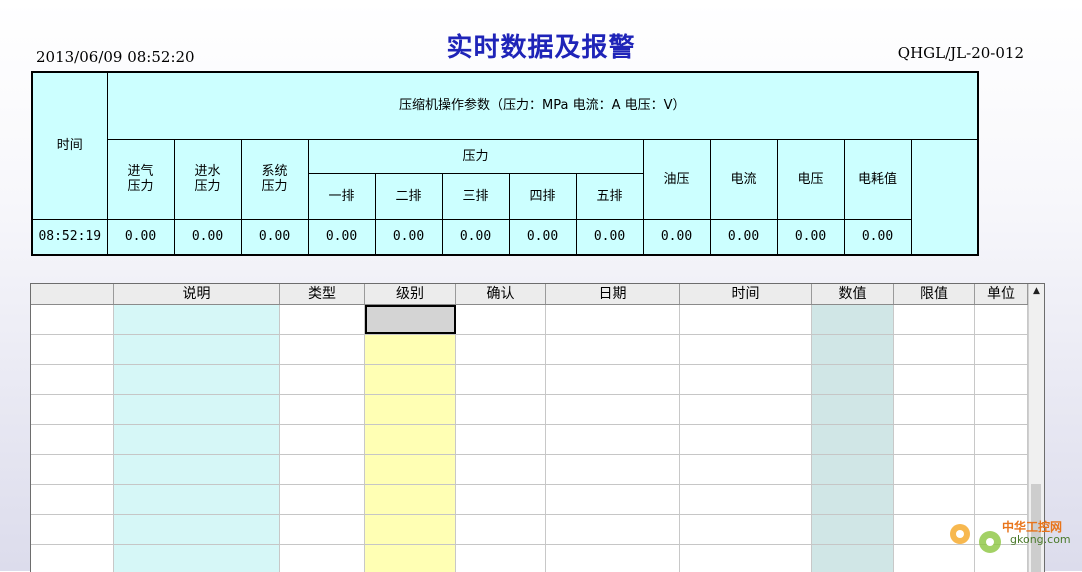  I want to click on level-column, so click(410, 438).